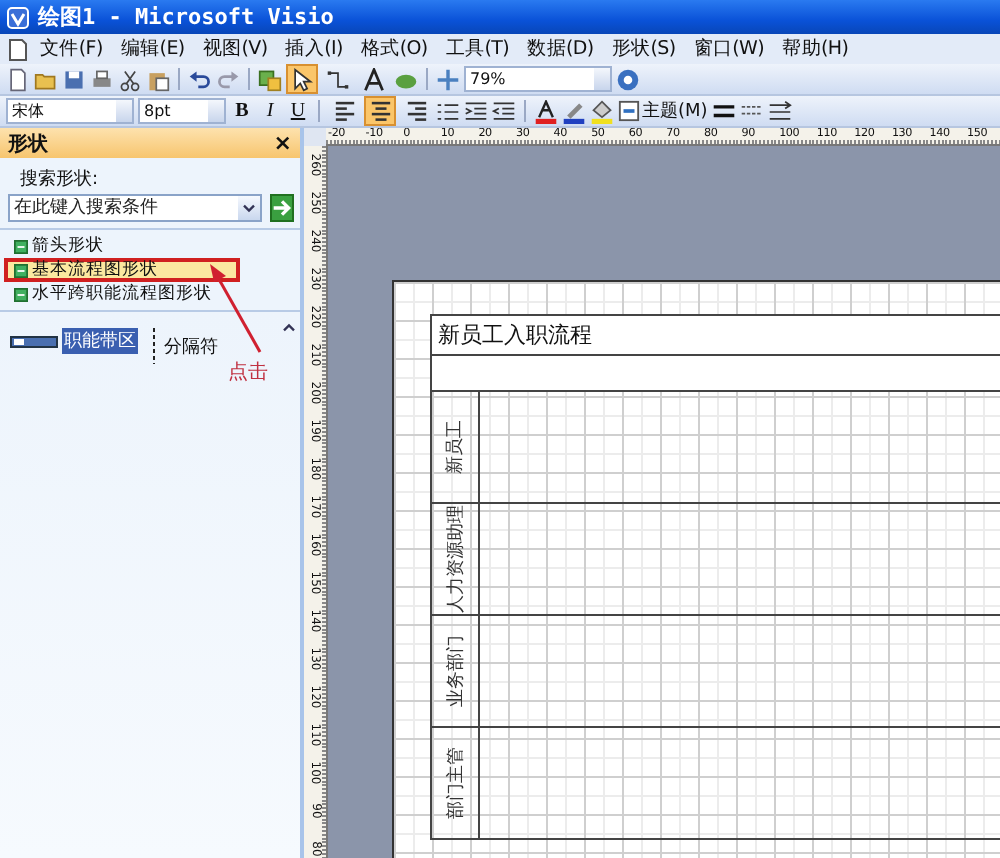  I want to click on menu-item: 数据(D), so click(559, 49).